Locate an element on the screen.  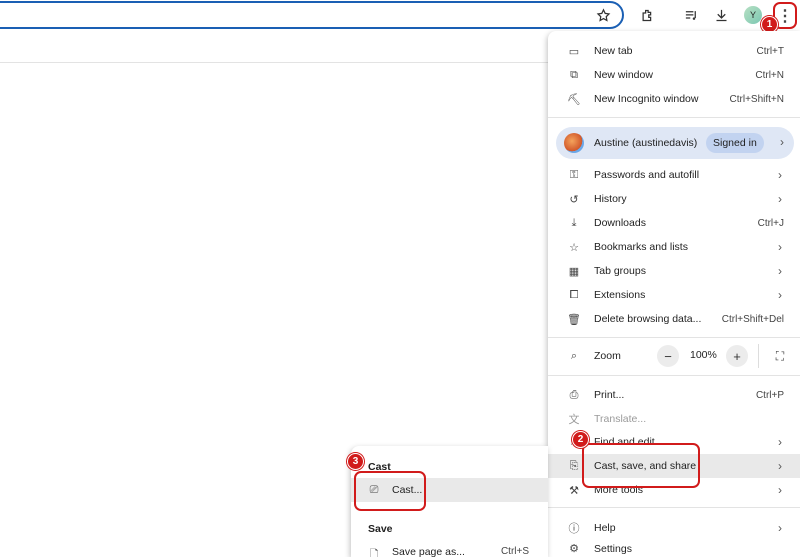
menu-item-print: ⎙ Print... Ctrl+P is located at coordinates (674, 395).